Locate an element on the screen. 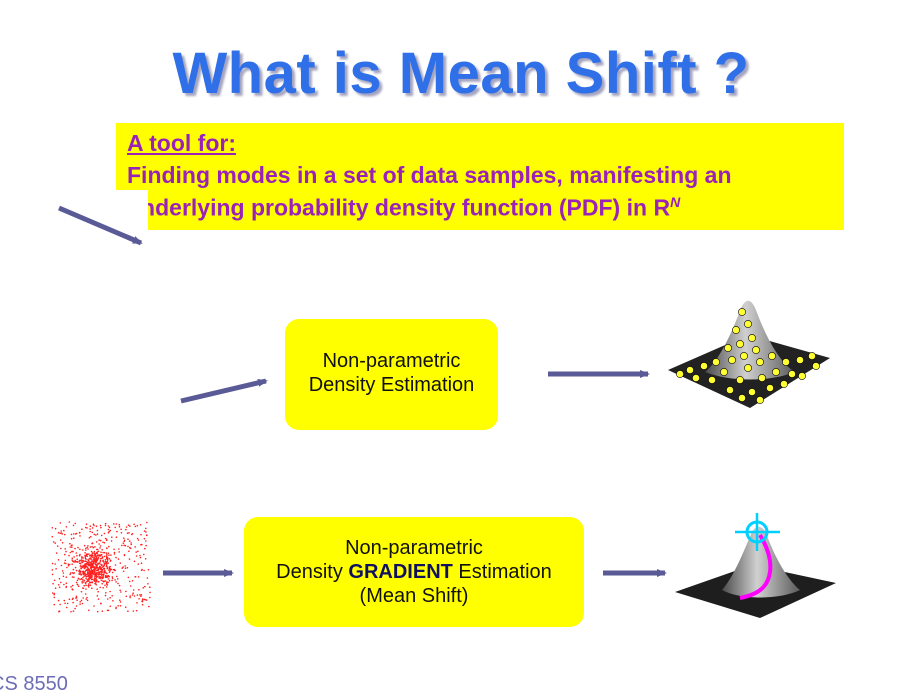 The image size is (922, 696). gradient-box-line-3: (Mean Shift) is located at coordinates (414, 596).